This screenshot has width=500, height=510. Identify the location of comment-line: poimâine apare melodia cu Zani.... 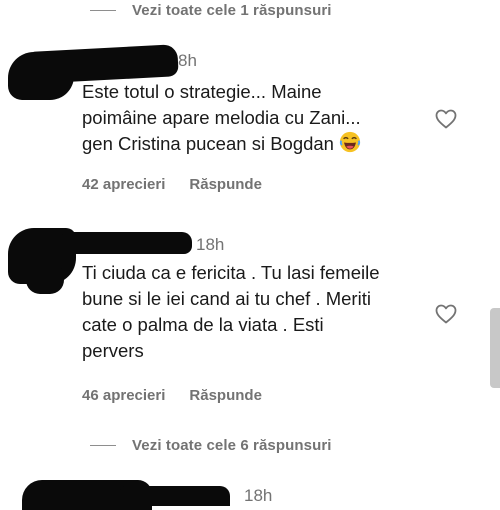
(221, 117).